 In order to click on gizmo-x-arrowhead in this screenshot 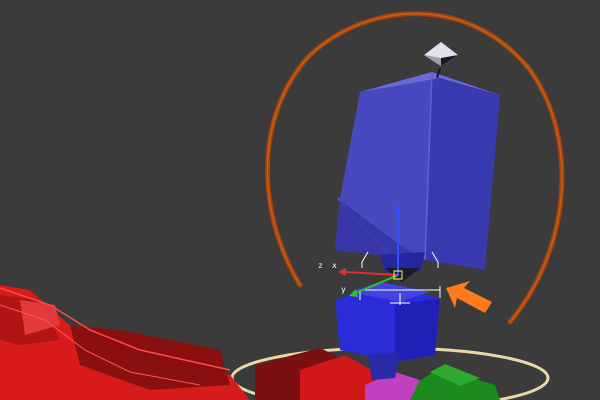, I will do `click(342, 272)`.